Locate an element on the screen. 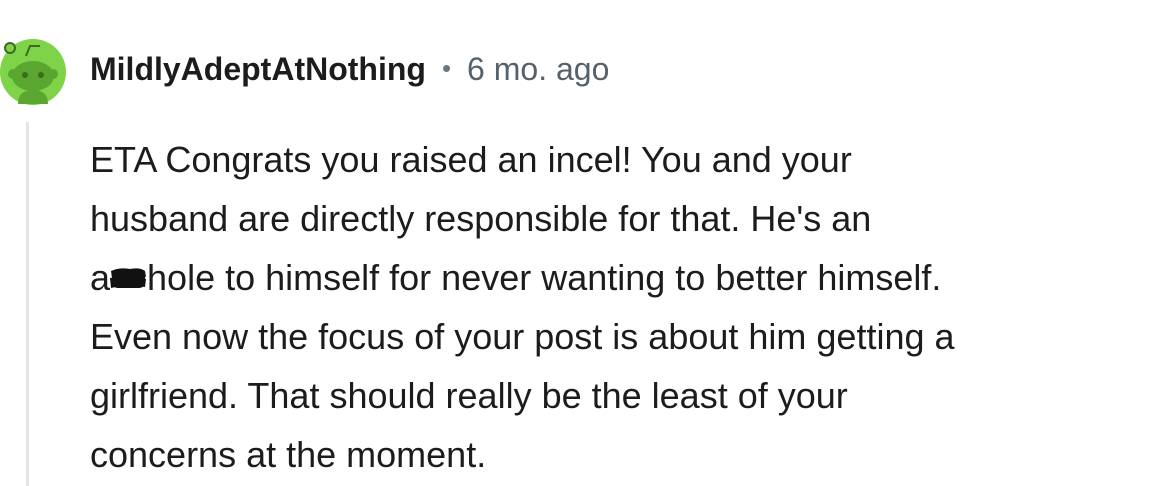 The width and height of the screenshot is (1158, 486). redaction-scribble is located at coordinates (127, 278).